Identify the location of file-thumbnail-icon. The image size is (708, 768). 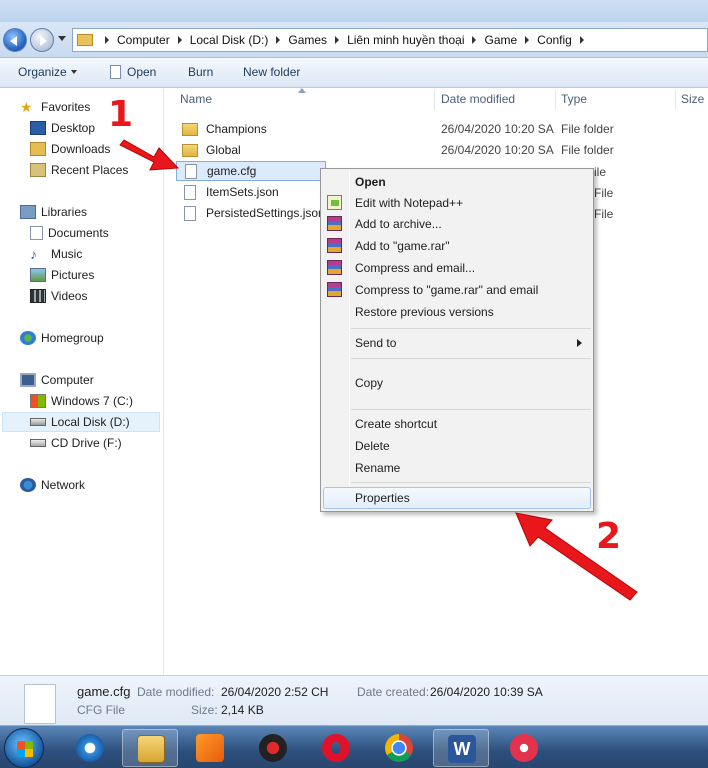
(40, 704).